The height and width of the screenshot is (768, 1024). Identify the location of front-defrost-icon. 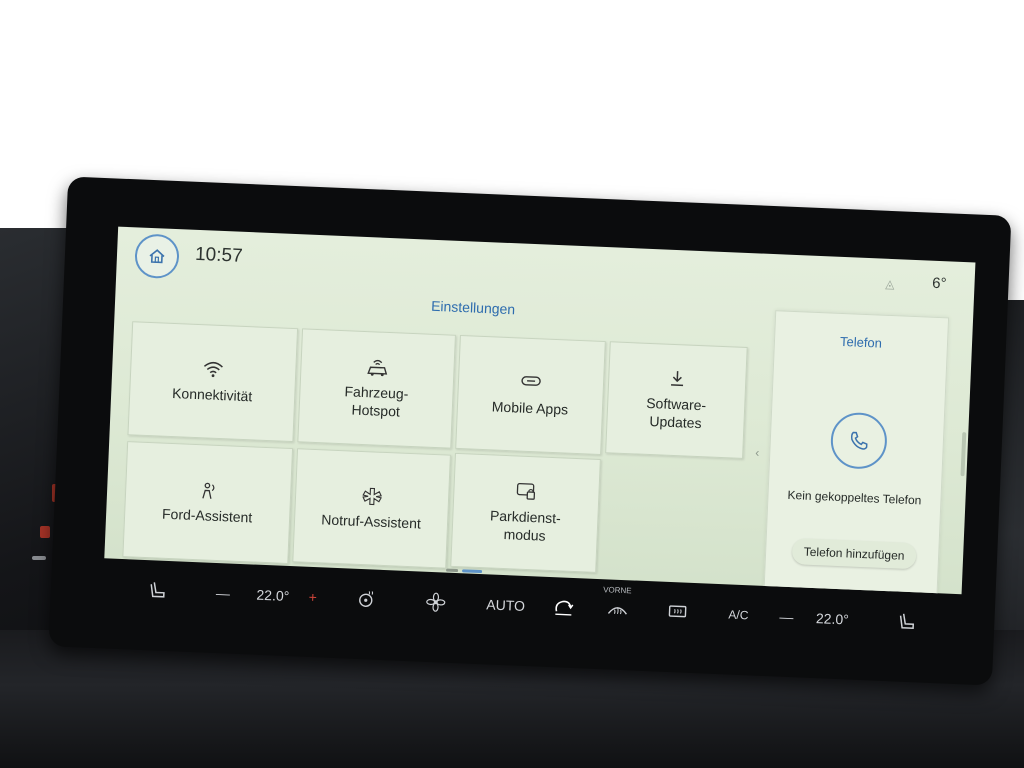
(617, 611).